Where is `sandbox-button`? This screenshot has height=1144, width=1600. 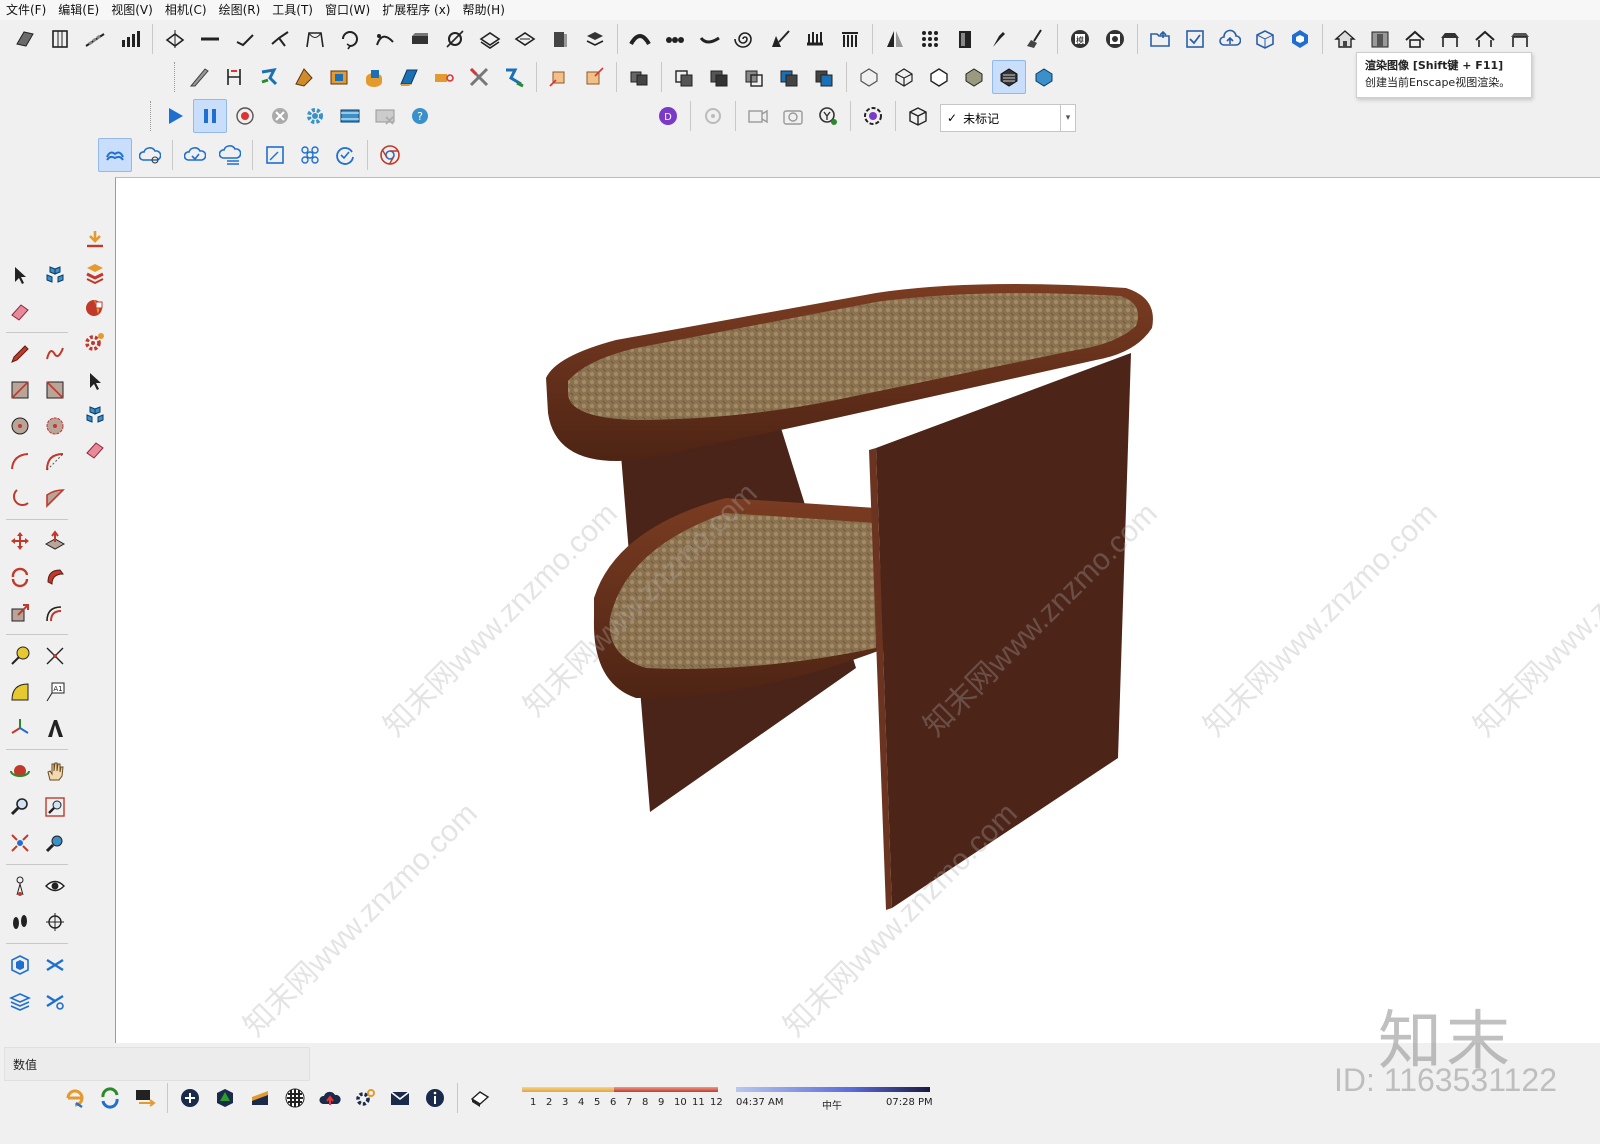 sandbox-button is located at coordinates (25, 39).